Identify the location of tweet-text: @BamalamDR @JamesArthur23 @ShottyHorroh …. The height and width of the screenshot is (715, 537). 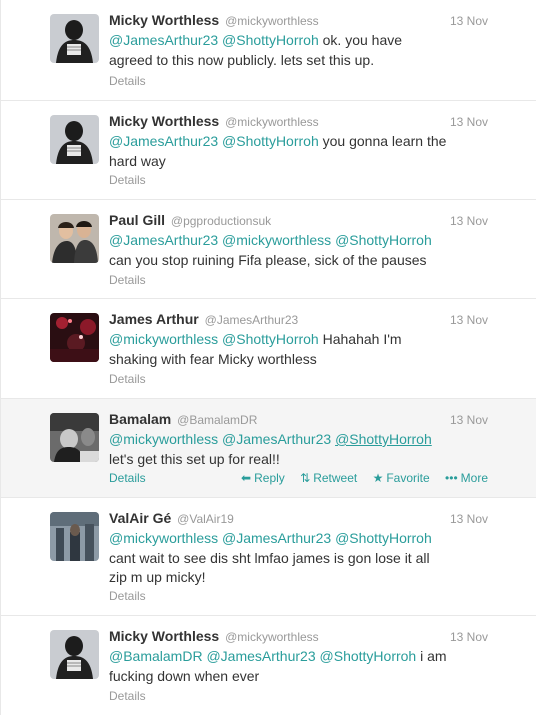
(279, 666).